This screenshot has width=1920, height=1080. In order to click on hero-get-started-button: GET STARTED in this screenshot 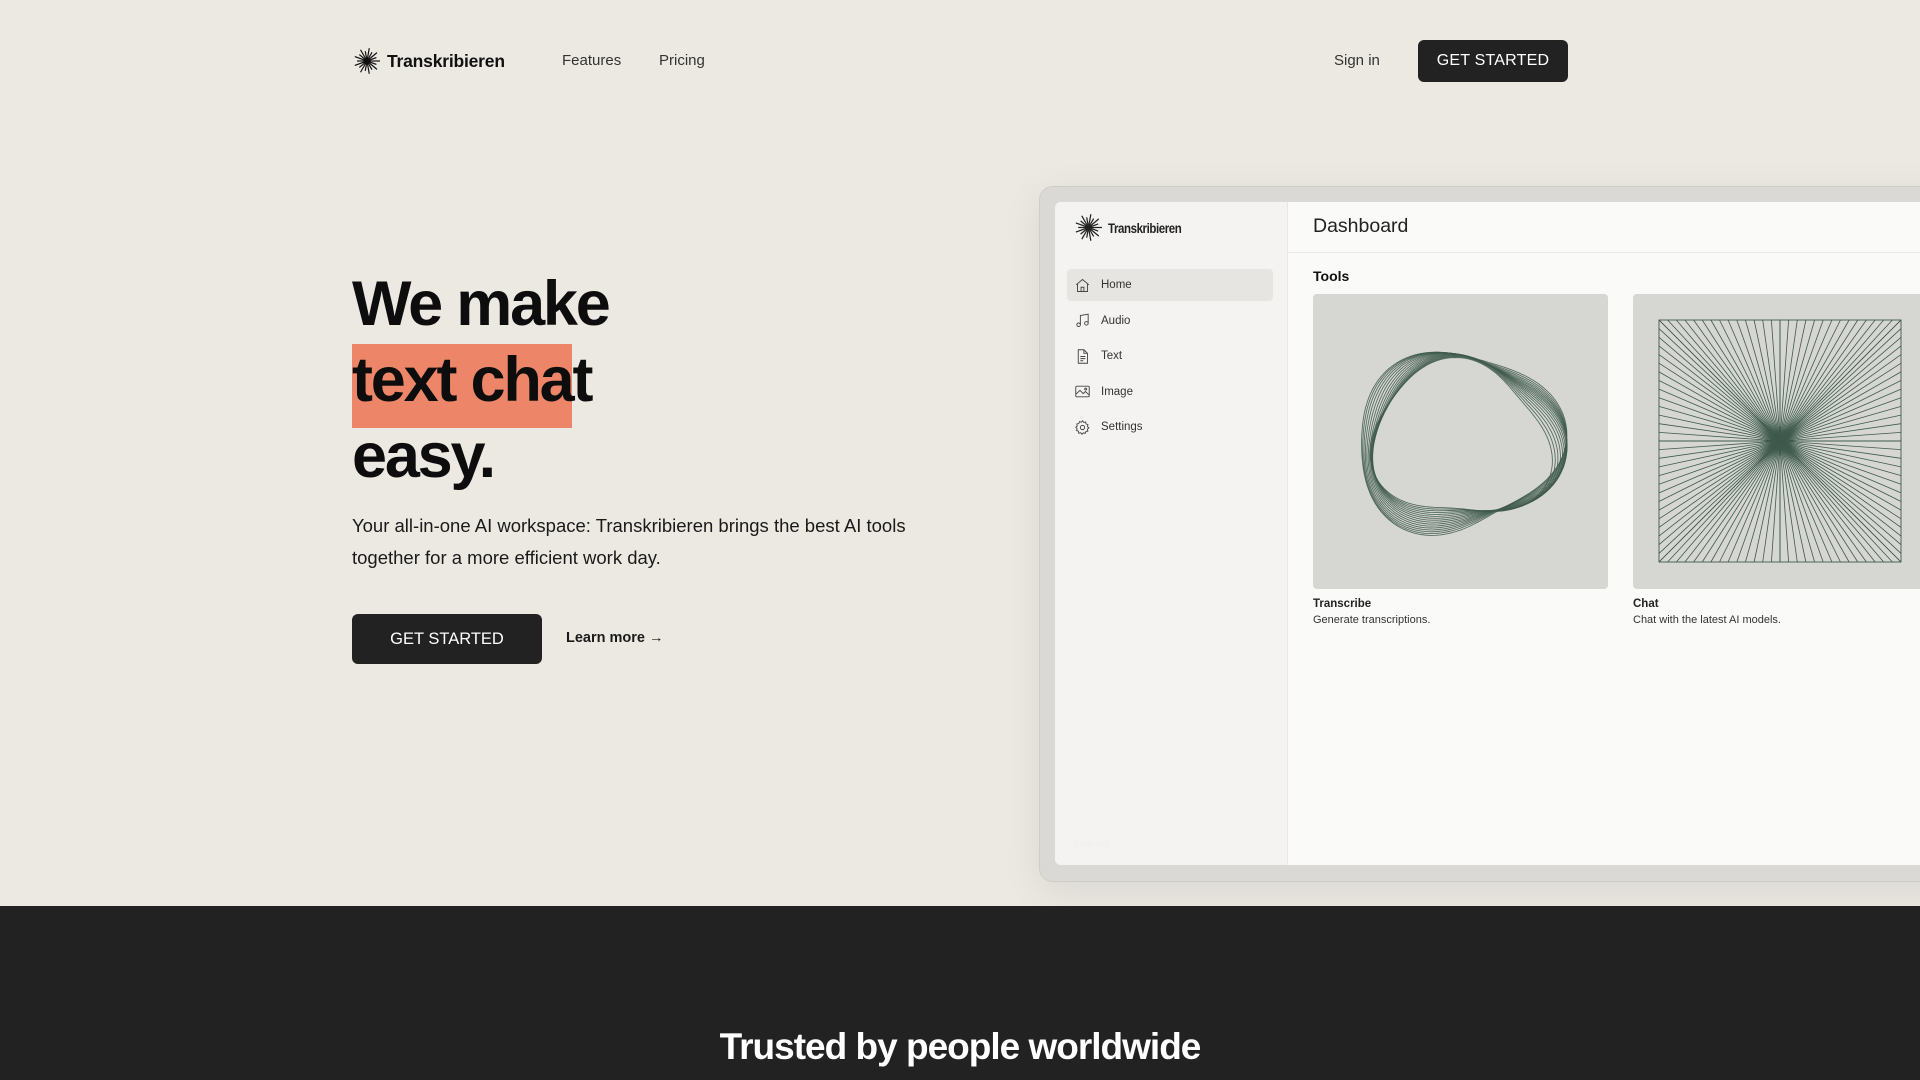, I will do `click(447, 639)`.